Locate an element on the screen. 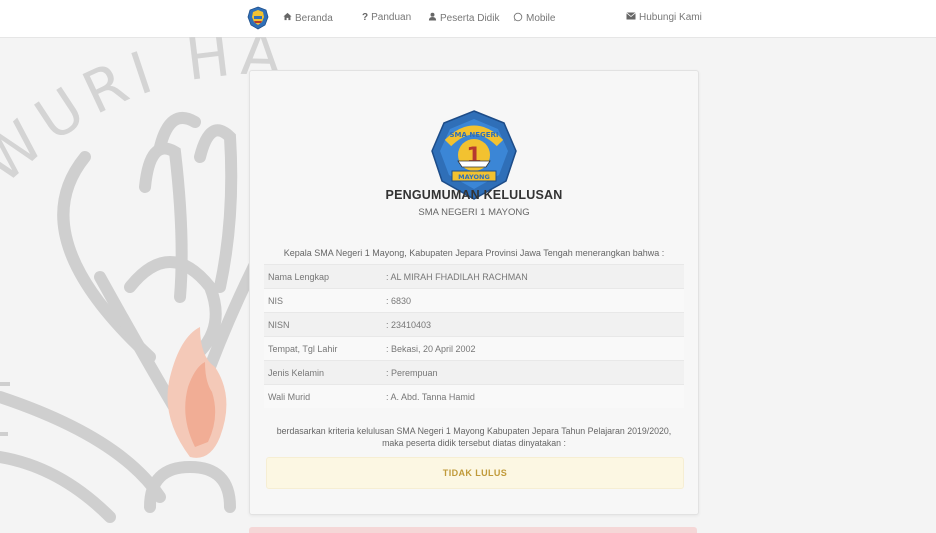 This screenshot has height=533, width=936. nav-item-mobile: Mobile is located at coordinates (534, 18).